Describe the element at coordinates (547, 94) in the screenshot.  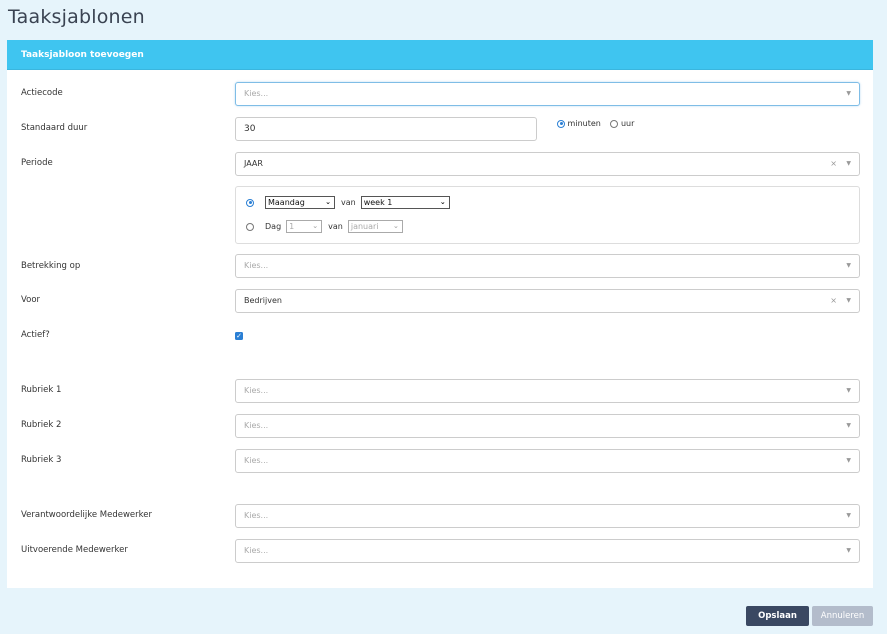
I see `actiecode-select: Kies... ▼` at that location.